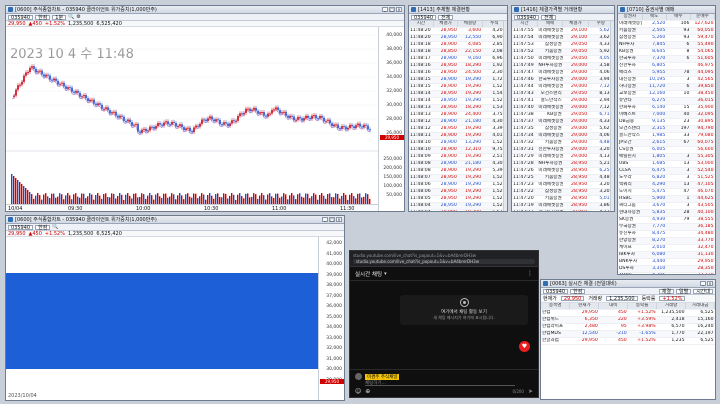 The width and height of the screenshot is (720, 404). What do you see at coordinates (666, 115) in the screenshot?
I see `table-row: 이베스트 7,000 40 32,095` at bounding box center [666, 115].